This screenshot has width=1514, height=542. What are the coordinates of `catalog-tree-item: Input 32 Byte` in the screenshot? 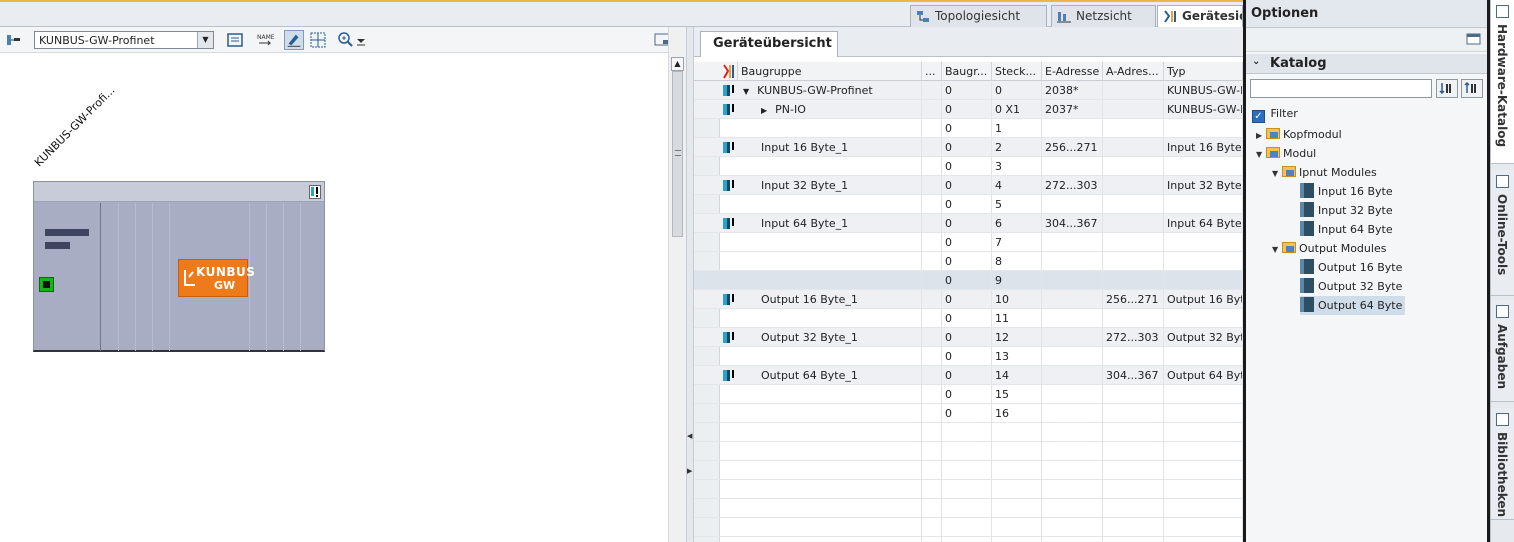 It's located at (1346, 210).